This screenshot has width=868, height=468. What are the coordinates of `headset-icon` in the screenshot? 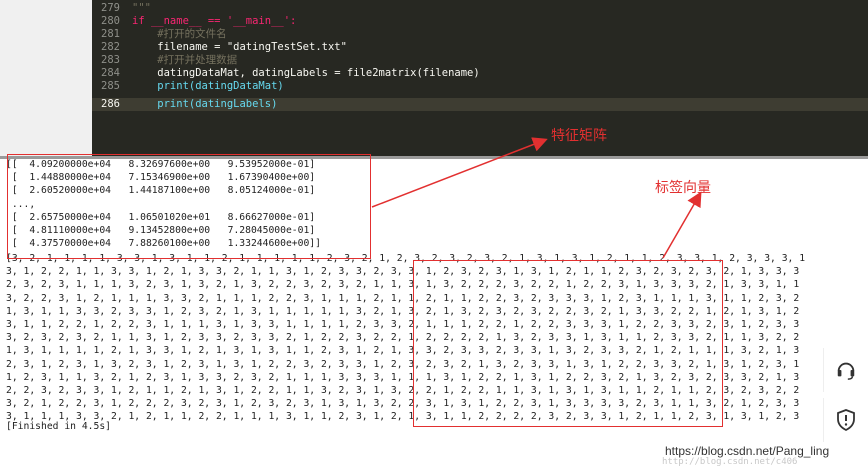 It's located at (846, 371).